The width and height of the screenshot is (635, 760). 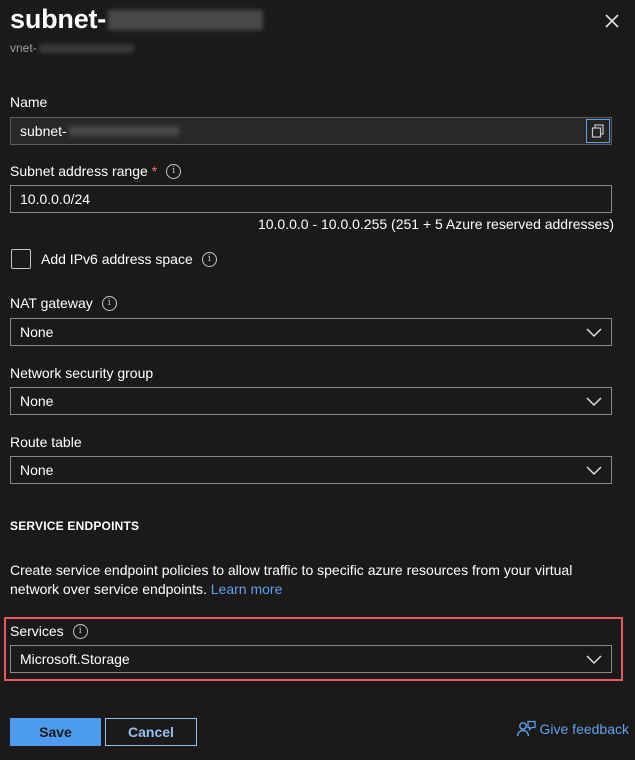 I want to click on cancel-button: Cancel, so click(x=151, y=732).